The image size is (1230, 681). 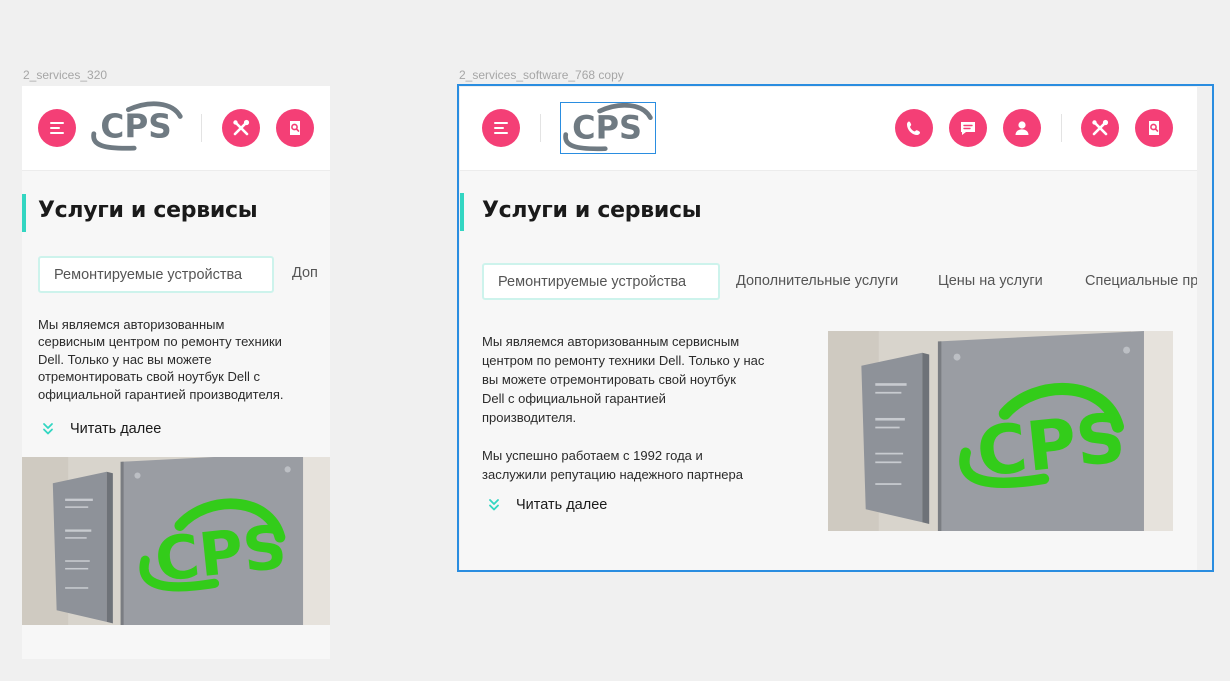 I want to click on text-line: Мы являемся авторизованным сервисным, so click(x=611, y=341).